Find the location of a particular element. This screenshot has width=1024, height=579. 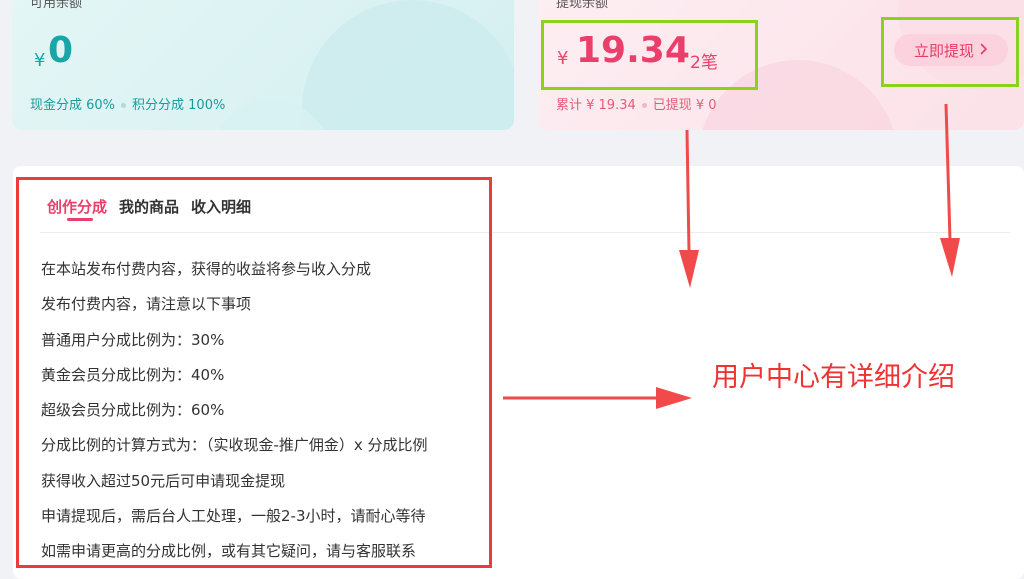

annotation-text: 用户中心有详细介绍 is located at coordinates (833, 377).